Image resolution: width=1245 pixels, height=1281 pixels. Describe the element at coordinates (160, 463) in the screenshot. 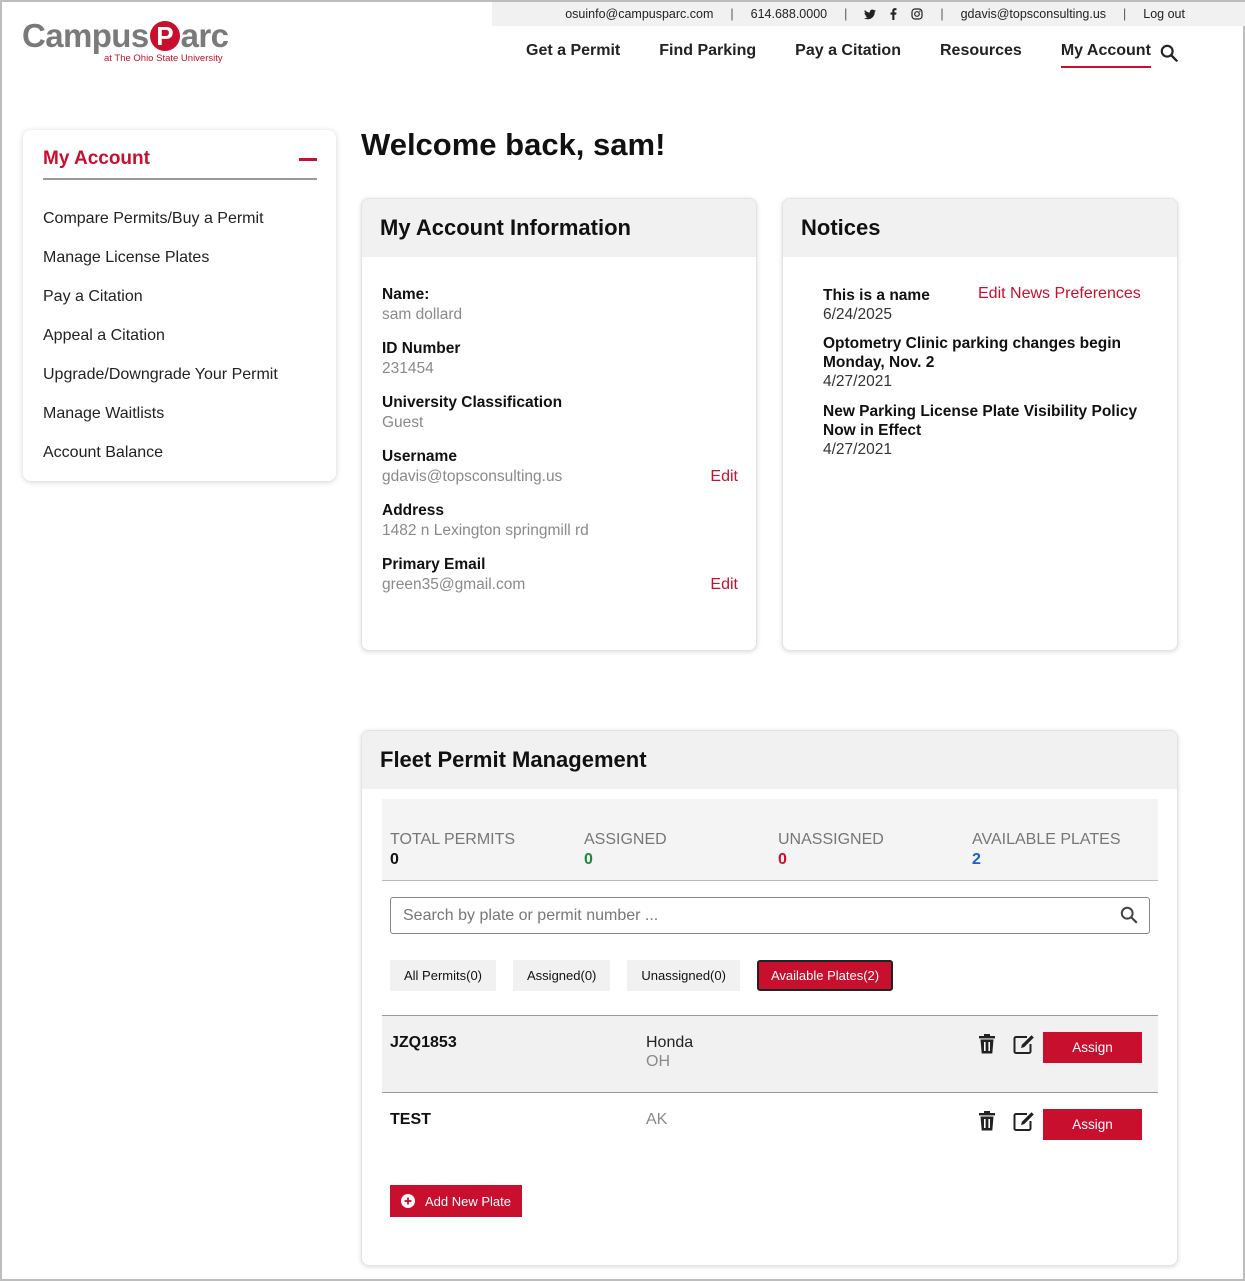

I see `sidebar-item-account-balance: Account Balance` at that location.